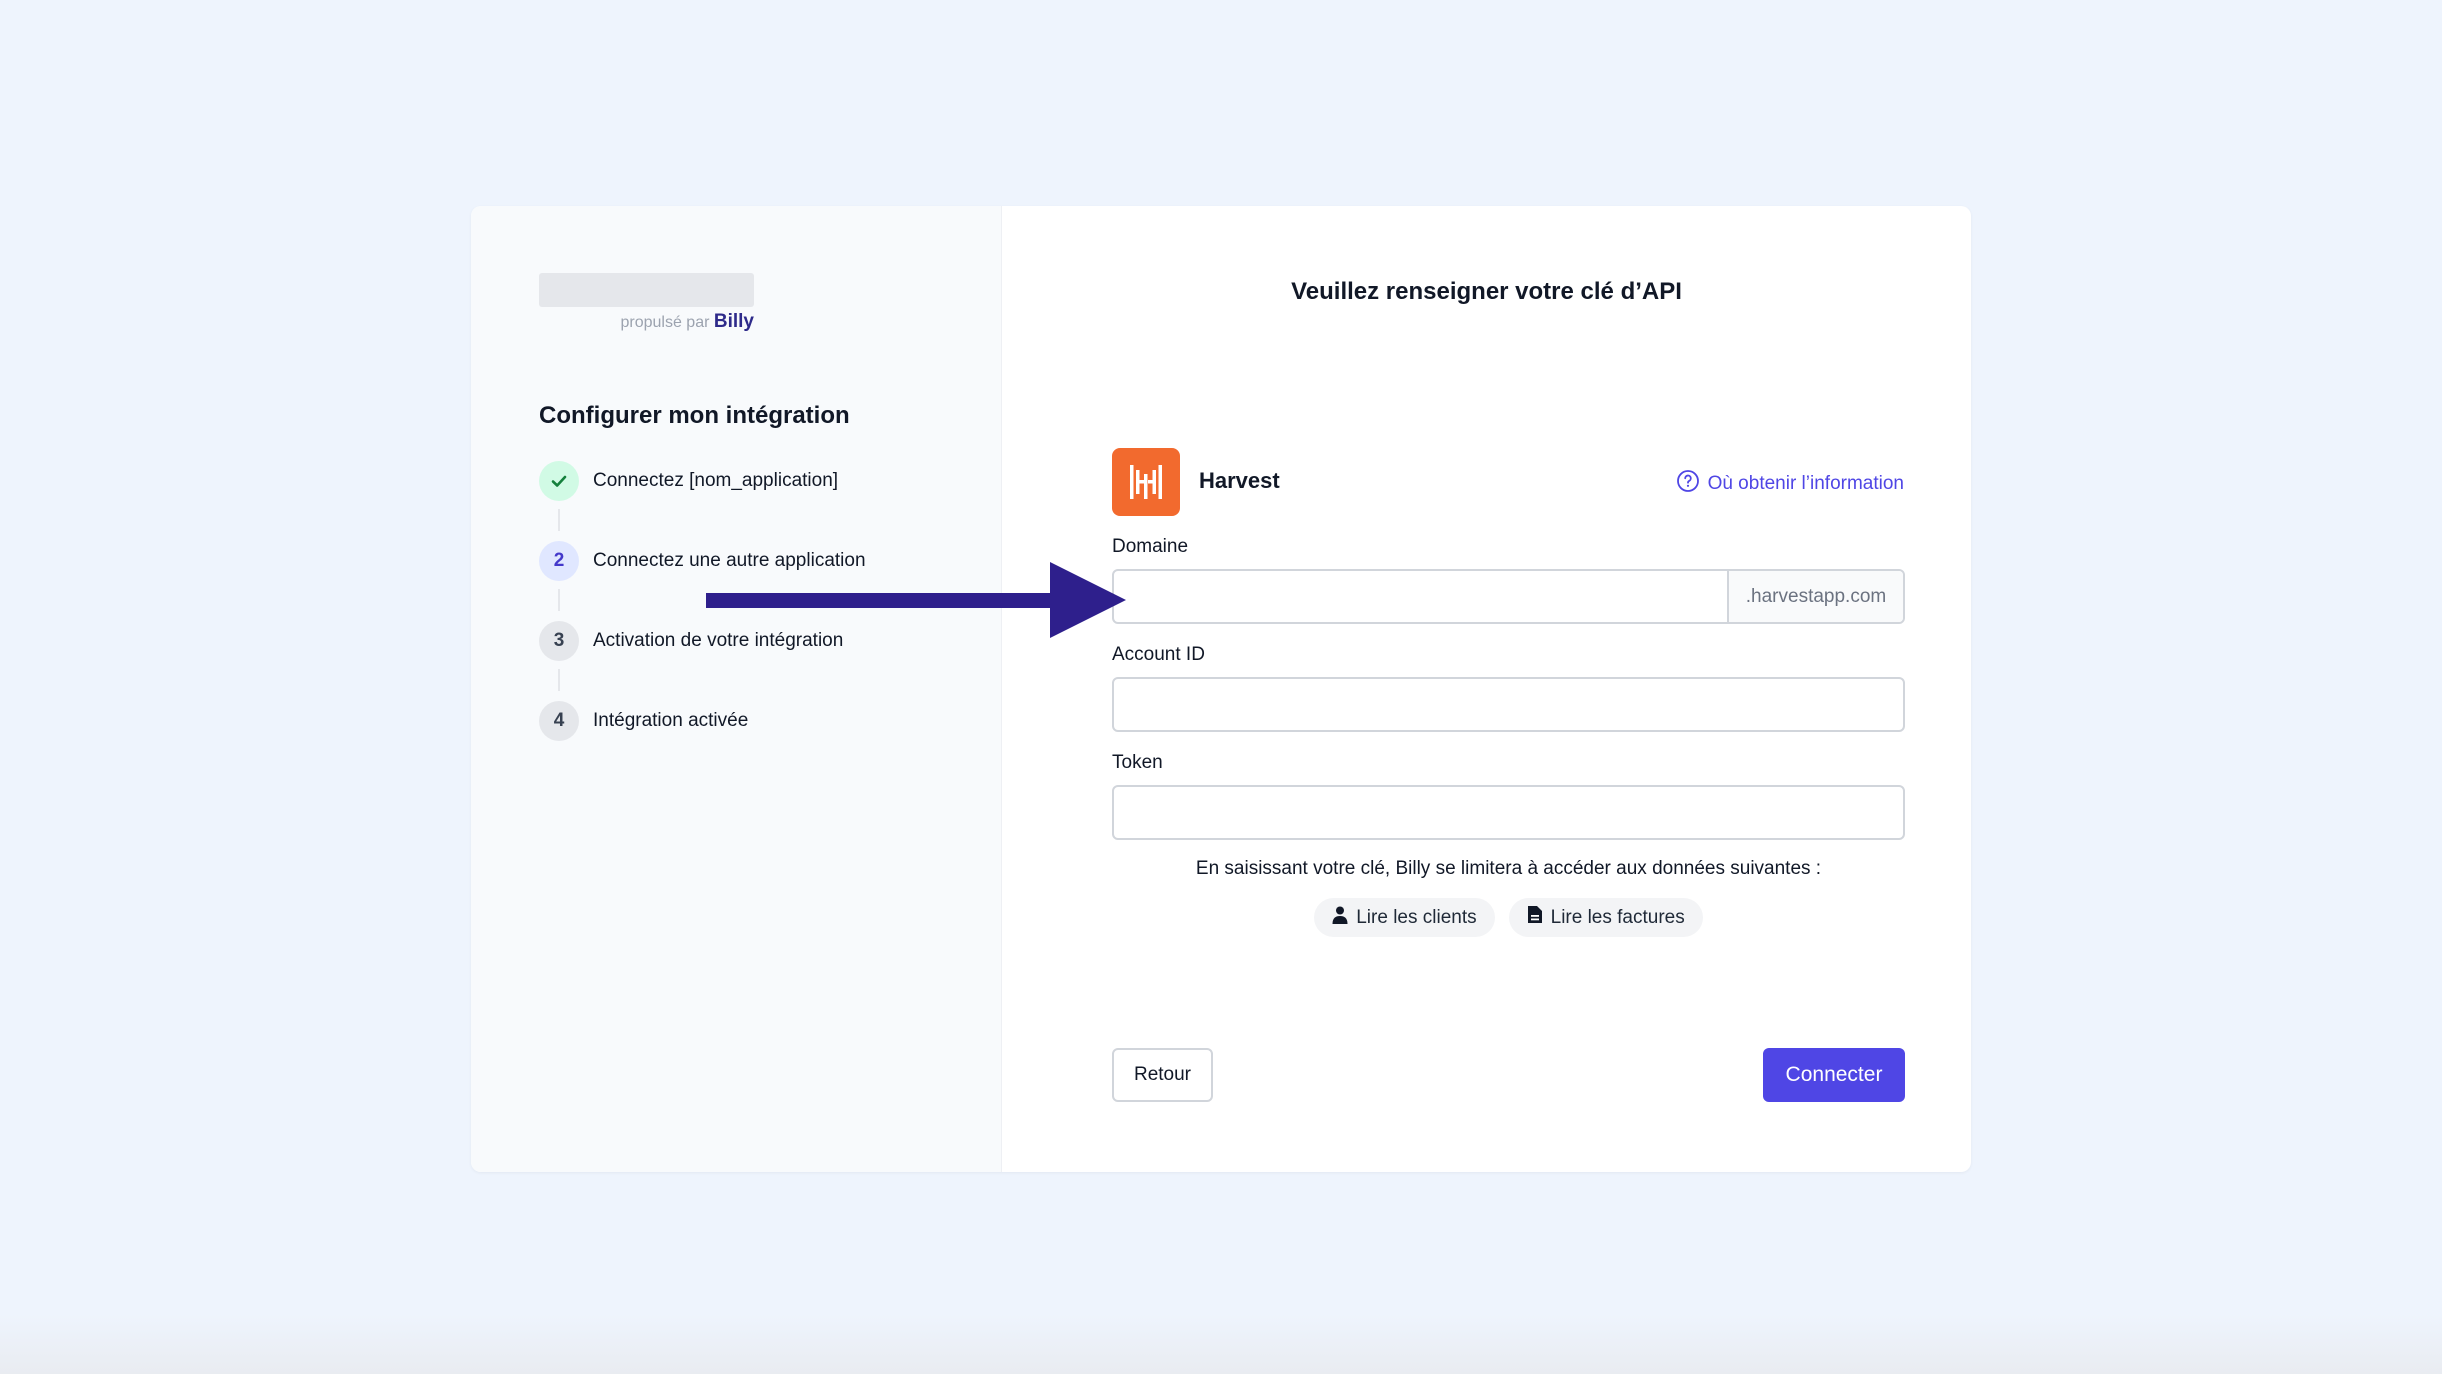  I want to click on token-label: Token, so click(1137, 762).